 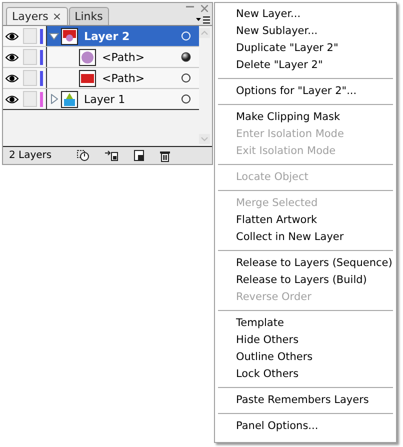 What do you see at coordinates (31, 155) in the screenshot?
I see `layer-count: 2 Layers` at bounding box center [31, 155].